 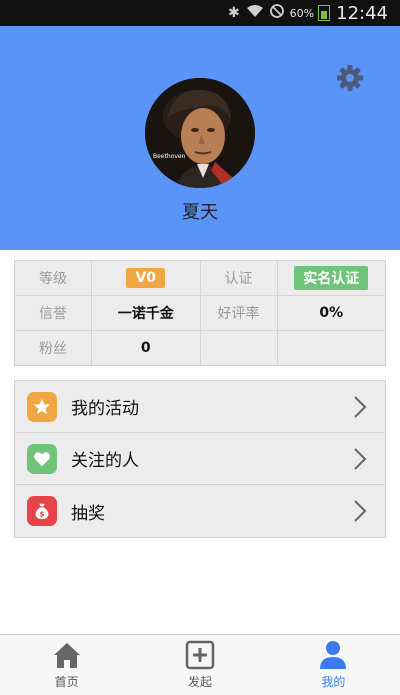 I want to click on person-icon, so click(x=333, y=655).